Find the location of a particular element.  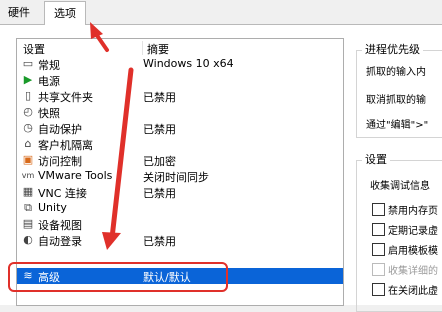

on-shutdown-label: 在关闭此虚 is located at coordinates (413, 291).